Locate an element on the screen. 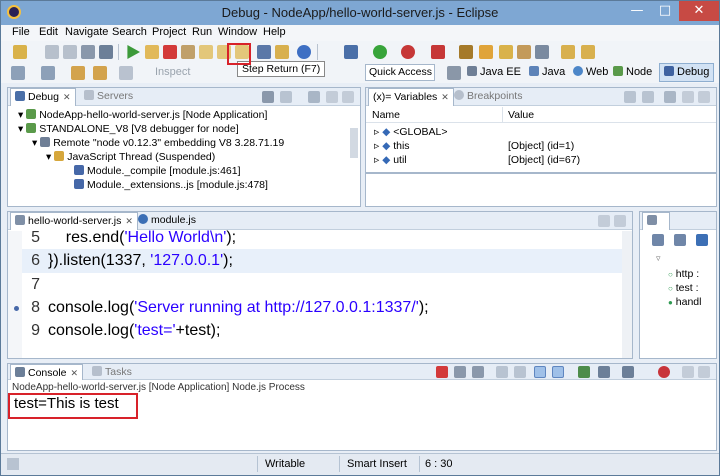  debug-scrollbar is located at coordinates (354, 143).